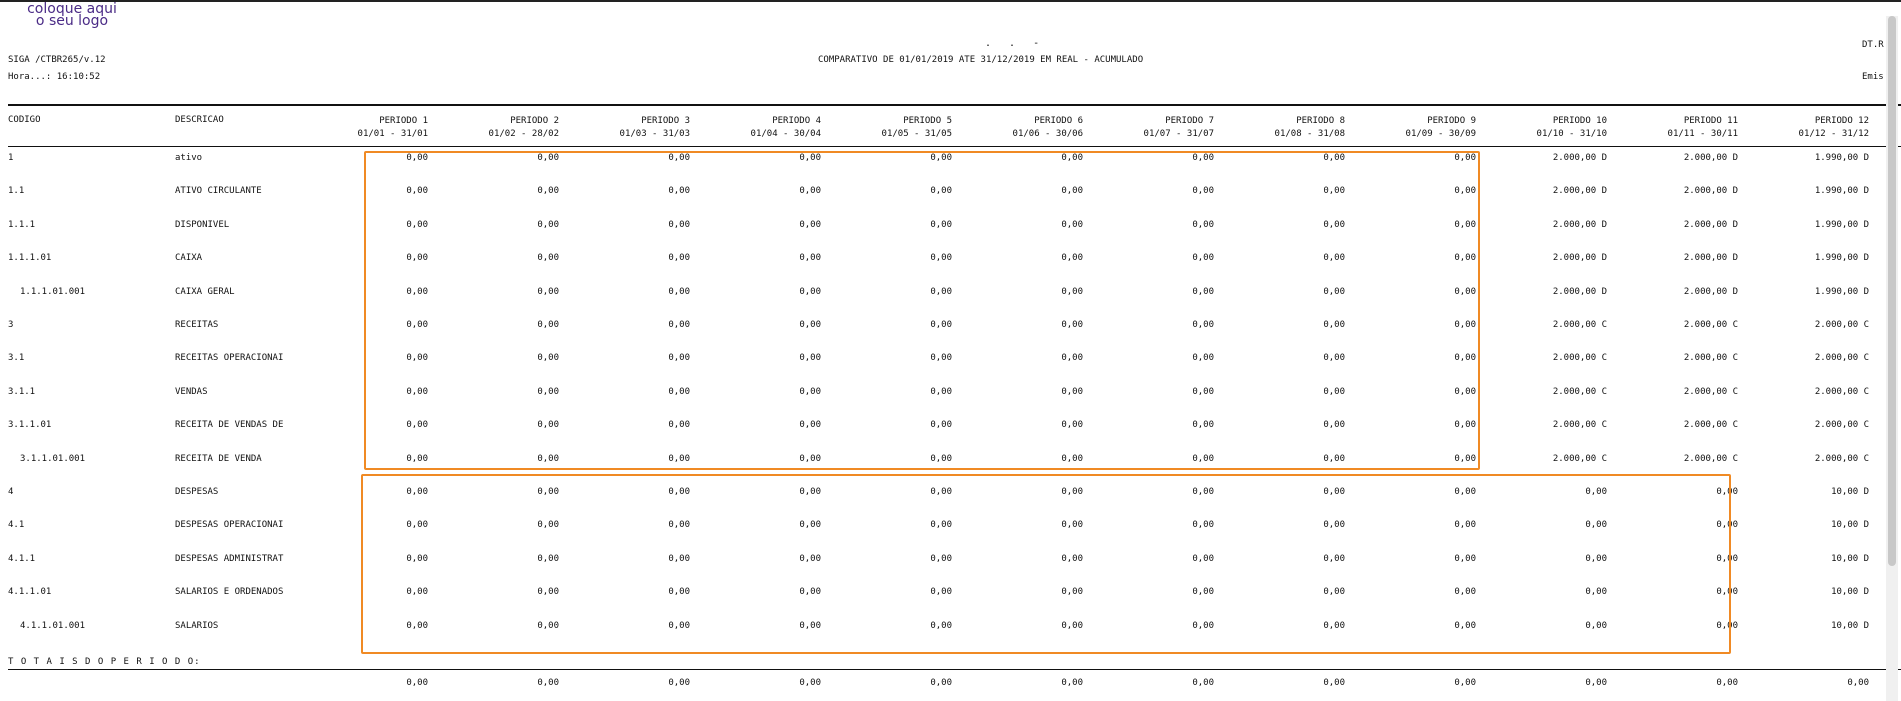  Describe the element at coordinates (679, 683) in the screenshot. I see `total-value-3: 0,00` at that location.